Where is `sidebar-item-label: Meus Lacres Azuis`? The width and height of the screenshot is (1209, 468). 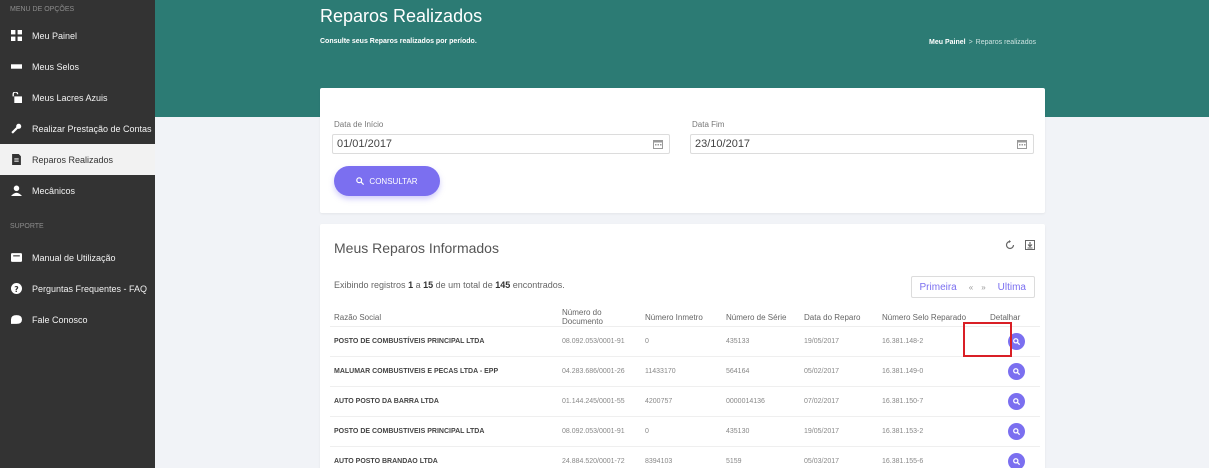
sidebar-item-label: Meus Lacres Azuis is located at coordinates (70, 97).